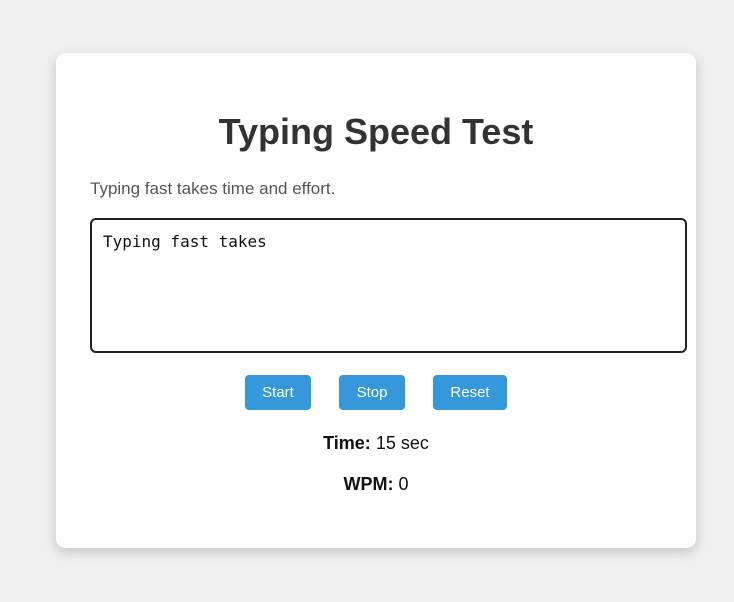 Image resolution: width=734 pixels, height=602 pixels. What do you see at coordinates (376, 131) in the screenshot?
I see `page-title: Typing Speed Test` at bounding box center [376, 131].